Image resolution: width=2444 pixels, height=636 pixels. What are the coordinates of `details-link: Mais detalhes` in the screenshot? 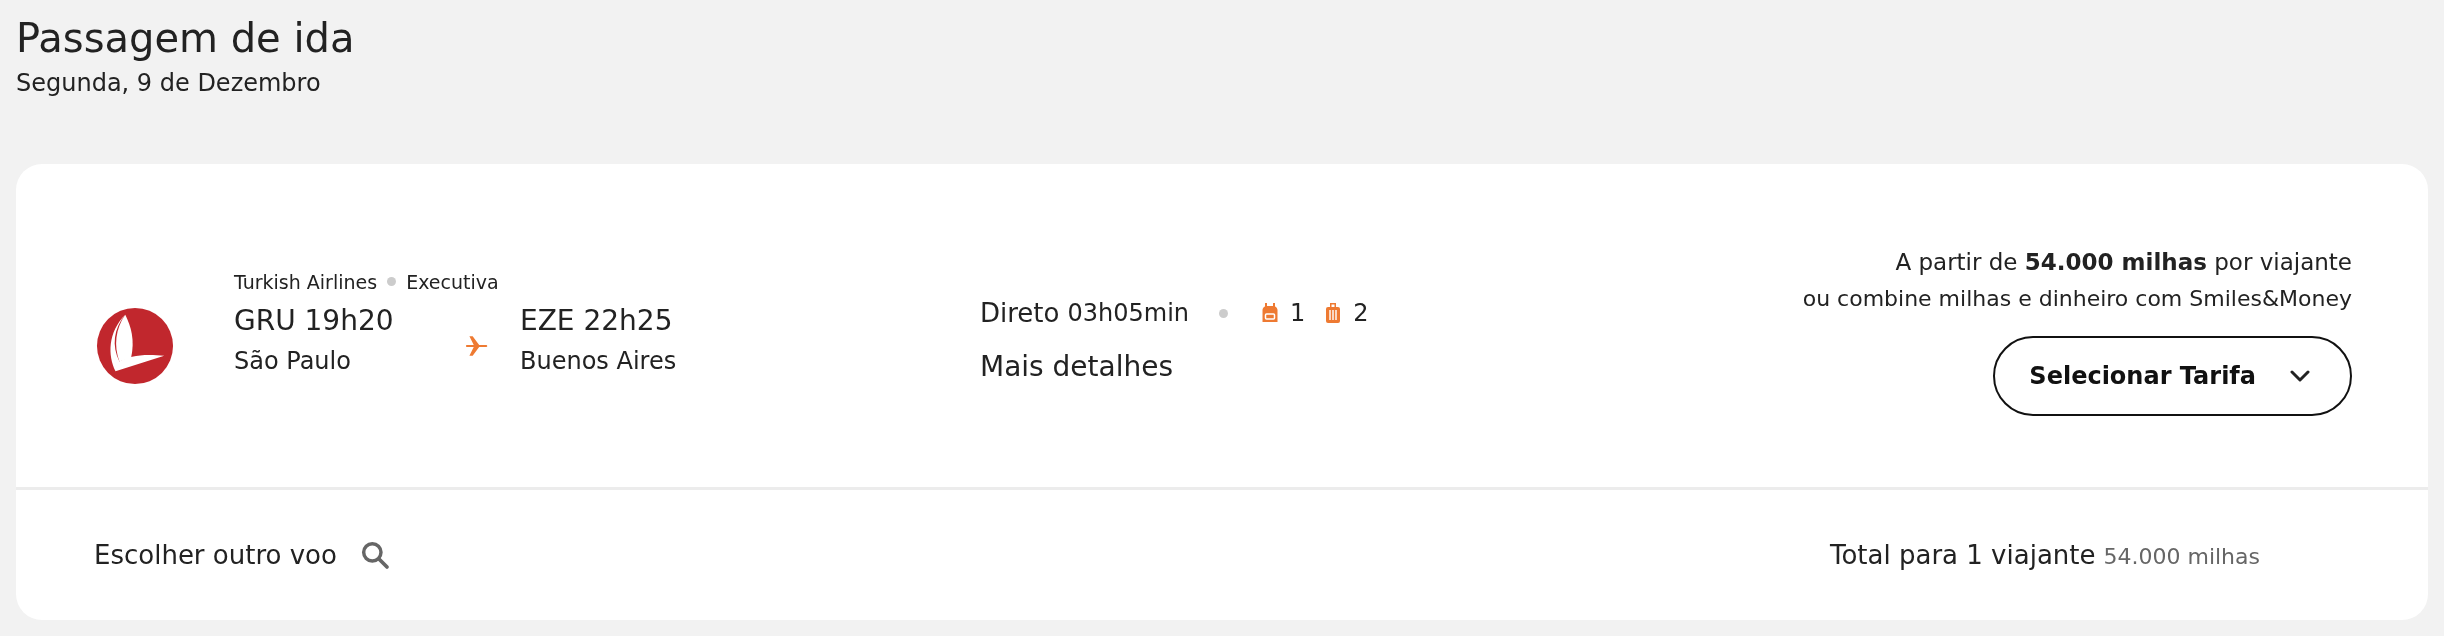 It's located at (1178, 366).